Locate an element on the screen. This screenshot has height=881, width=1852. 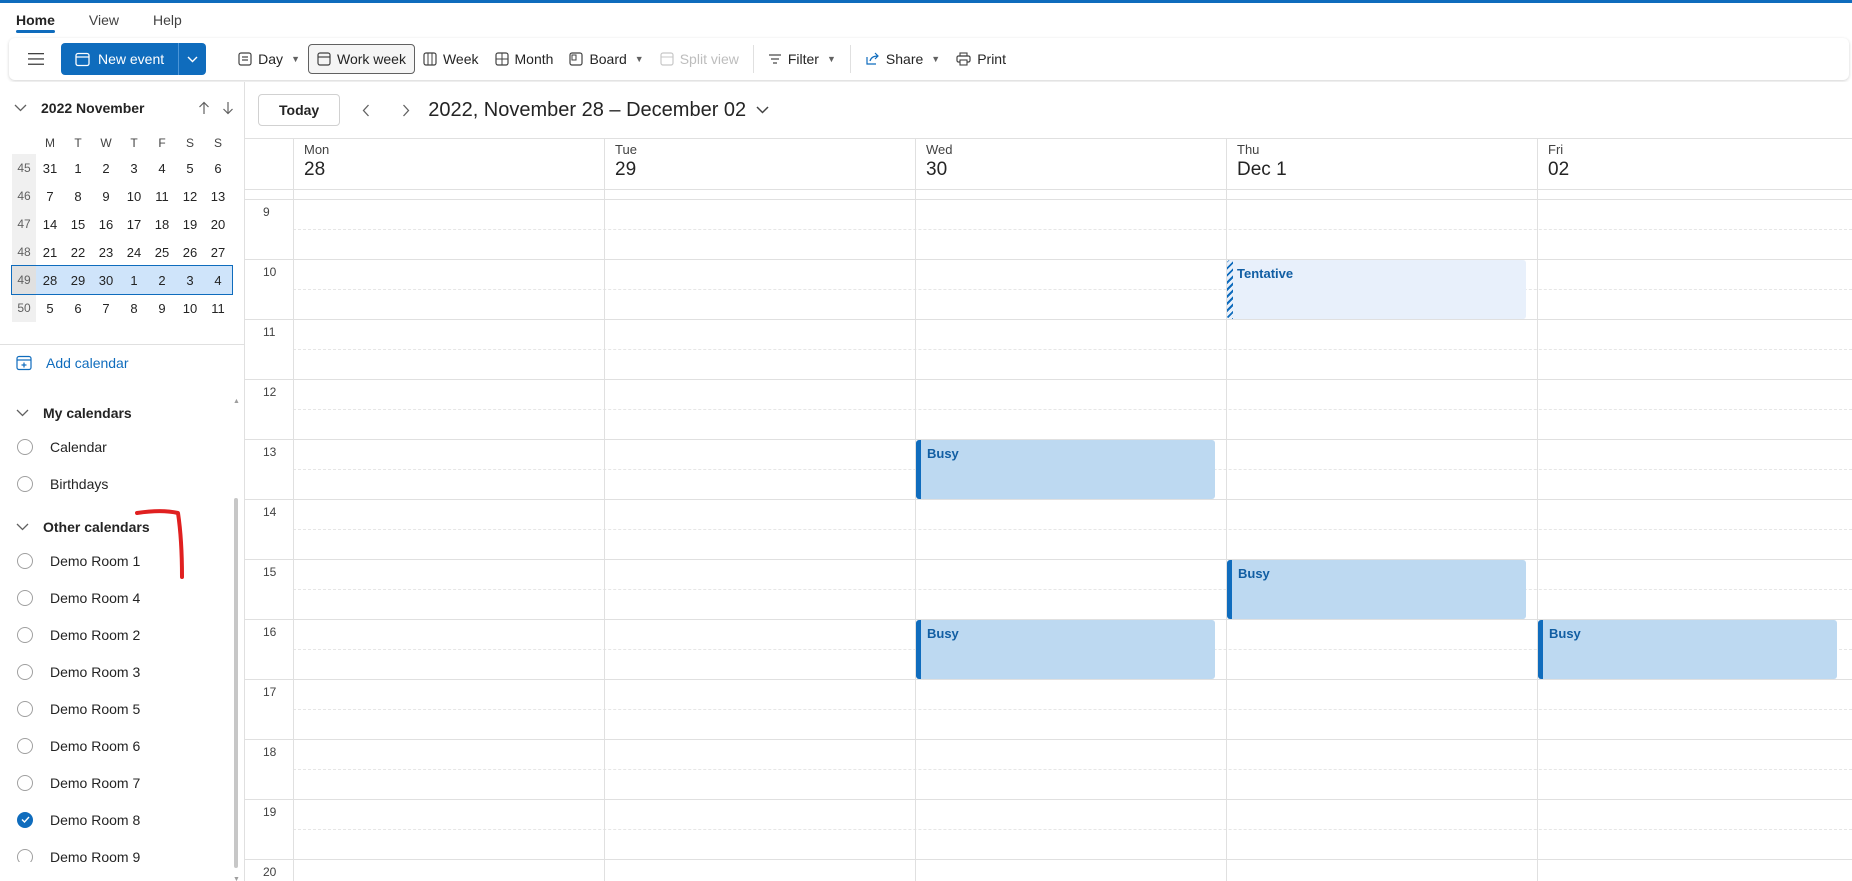
tab-home: Home is located at coordinates (35, 20).